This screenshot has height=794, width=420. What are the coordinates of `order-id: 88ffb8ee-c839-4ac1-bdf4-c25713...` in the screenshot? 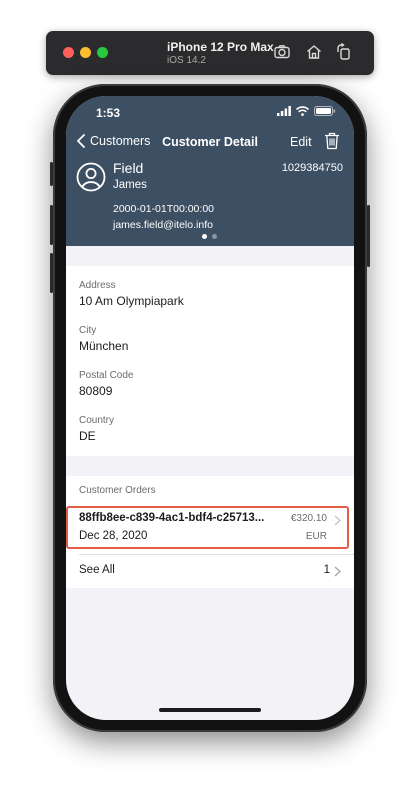 It's located at (172, 518).